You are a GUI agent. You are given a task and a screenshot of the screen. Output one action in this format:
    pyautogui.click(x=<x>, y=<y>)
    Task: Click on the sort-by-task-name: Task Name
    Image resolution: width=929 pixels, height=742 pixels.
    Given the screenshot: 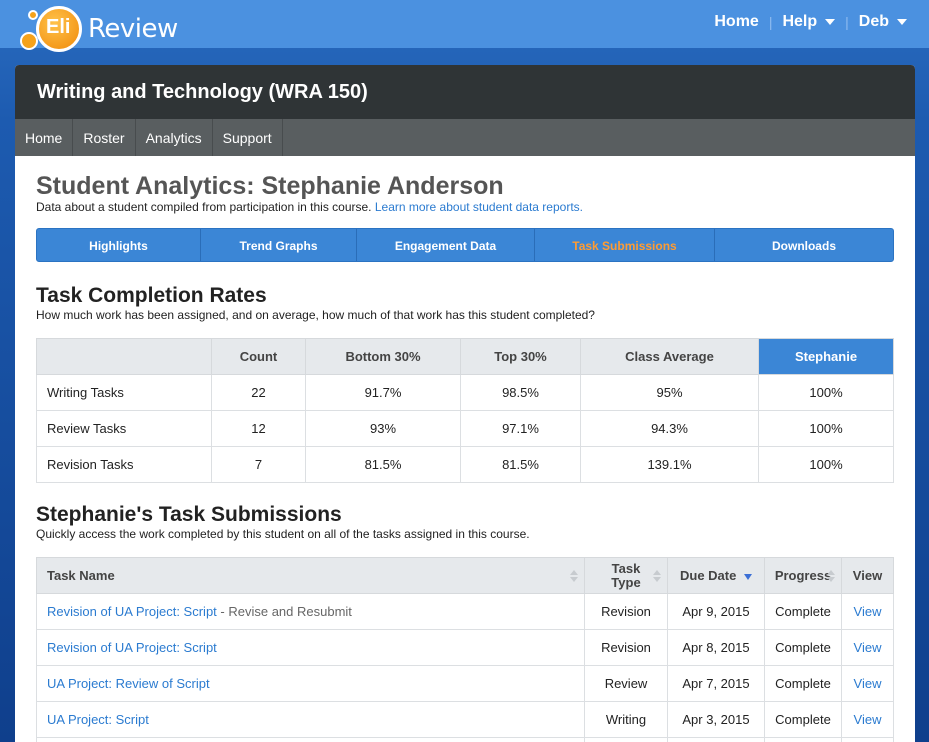 What is the action you would take?
    pyautogui.click(x=310, y=575)
    